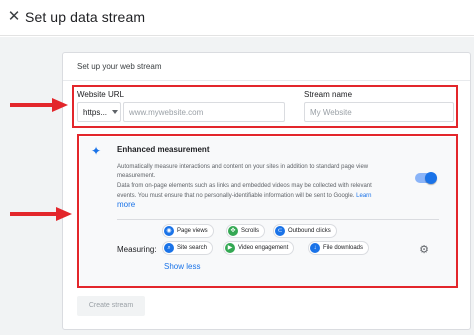  I want to click on card-divider, so click(266, 80).